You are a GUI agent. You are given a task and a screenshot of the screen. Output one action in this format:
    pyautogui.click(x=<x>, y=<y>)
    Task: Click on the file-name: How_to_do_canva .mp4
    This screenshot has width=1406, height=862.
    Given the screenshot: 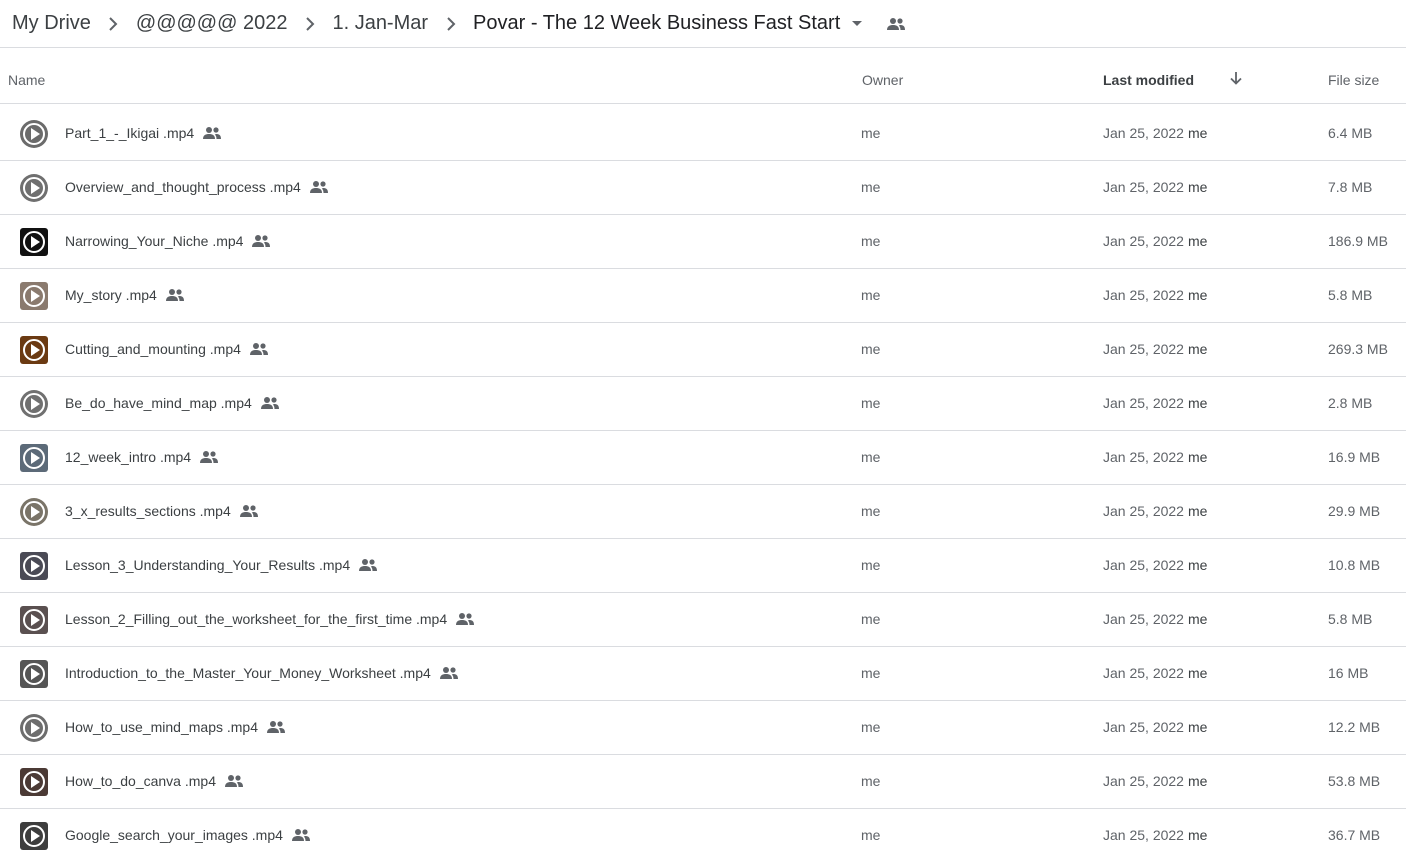 What is the action you would take?
    pyautogui.click(x=154, y=781)
    